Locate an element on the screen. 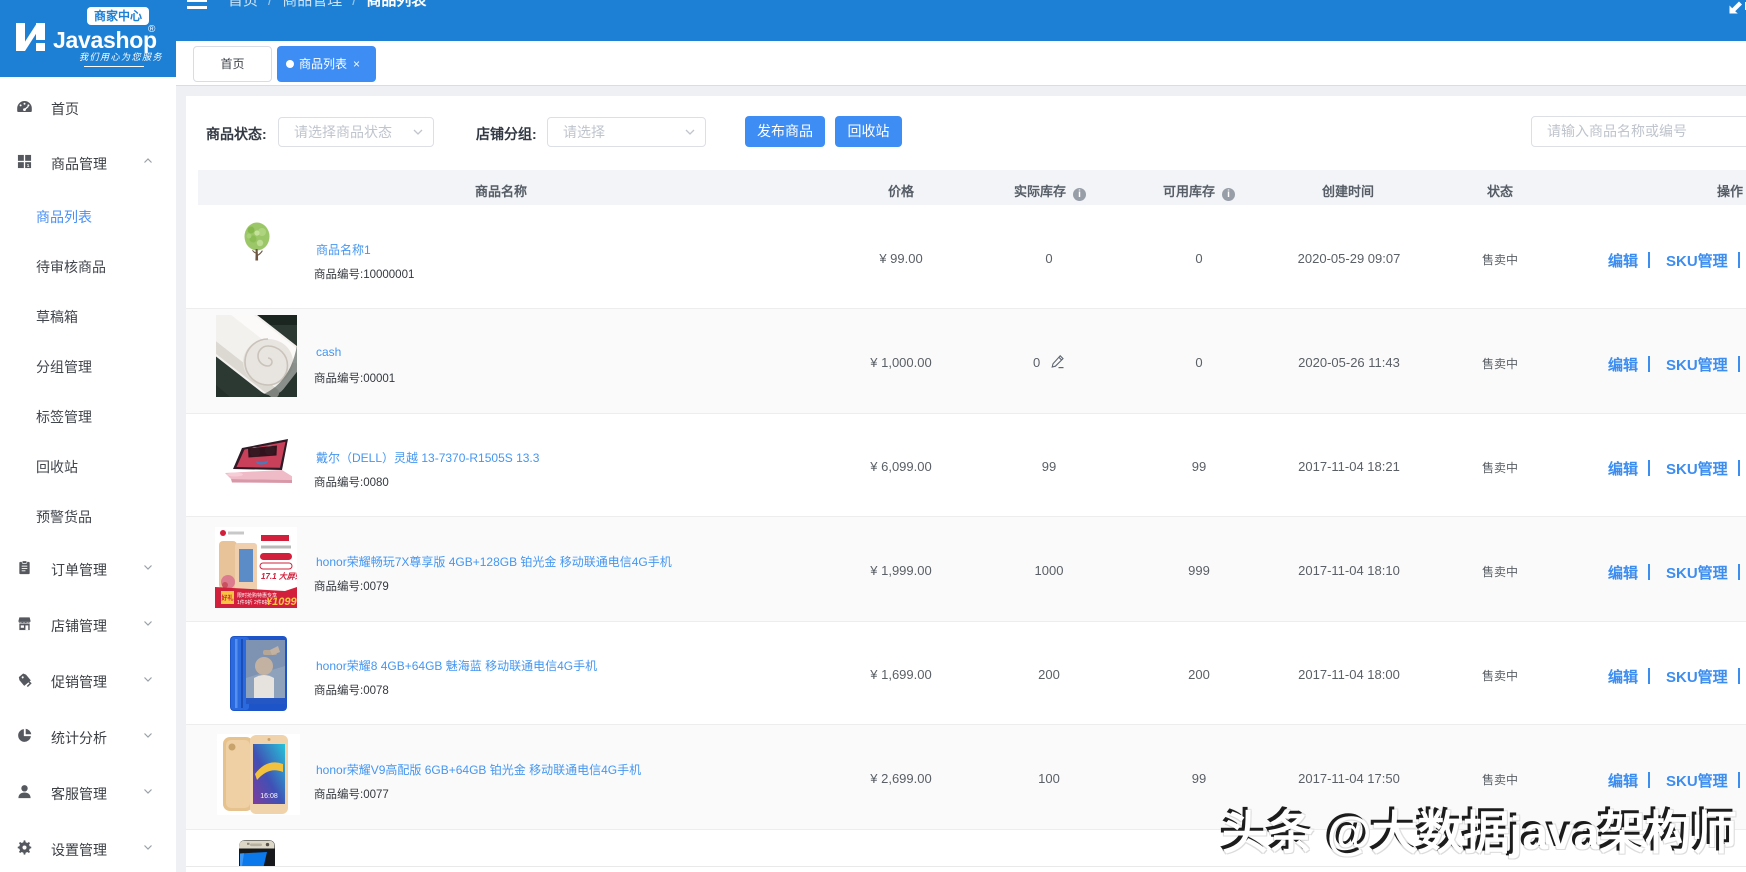  svg-text: 17.1 大屏荣耀 is located at coordinates (279, 576).